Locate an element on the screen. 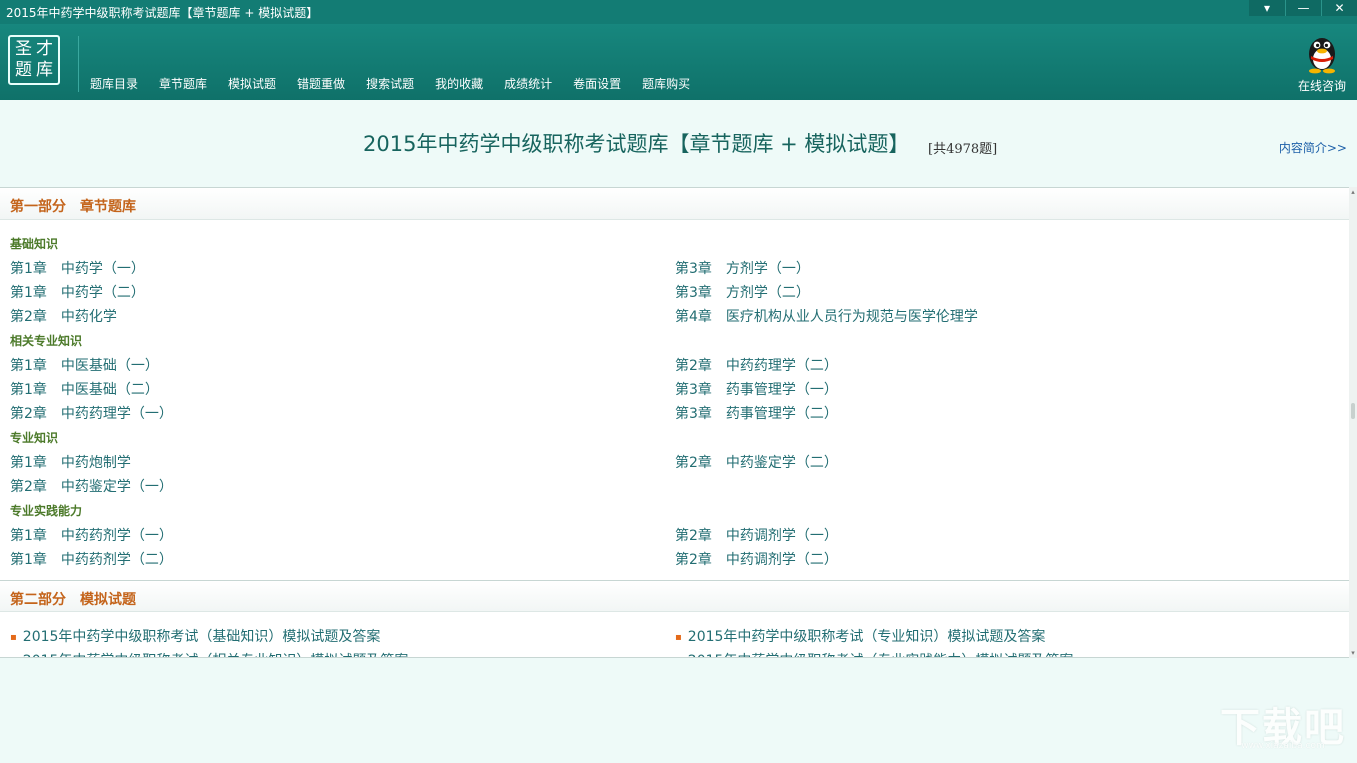 This screenshot has width=1357, height=763. mock-exam-link: 2015年中药学中级职称考试（相关专业知识）模拟试题及答案 is located at coordinates (209, 653).